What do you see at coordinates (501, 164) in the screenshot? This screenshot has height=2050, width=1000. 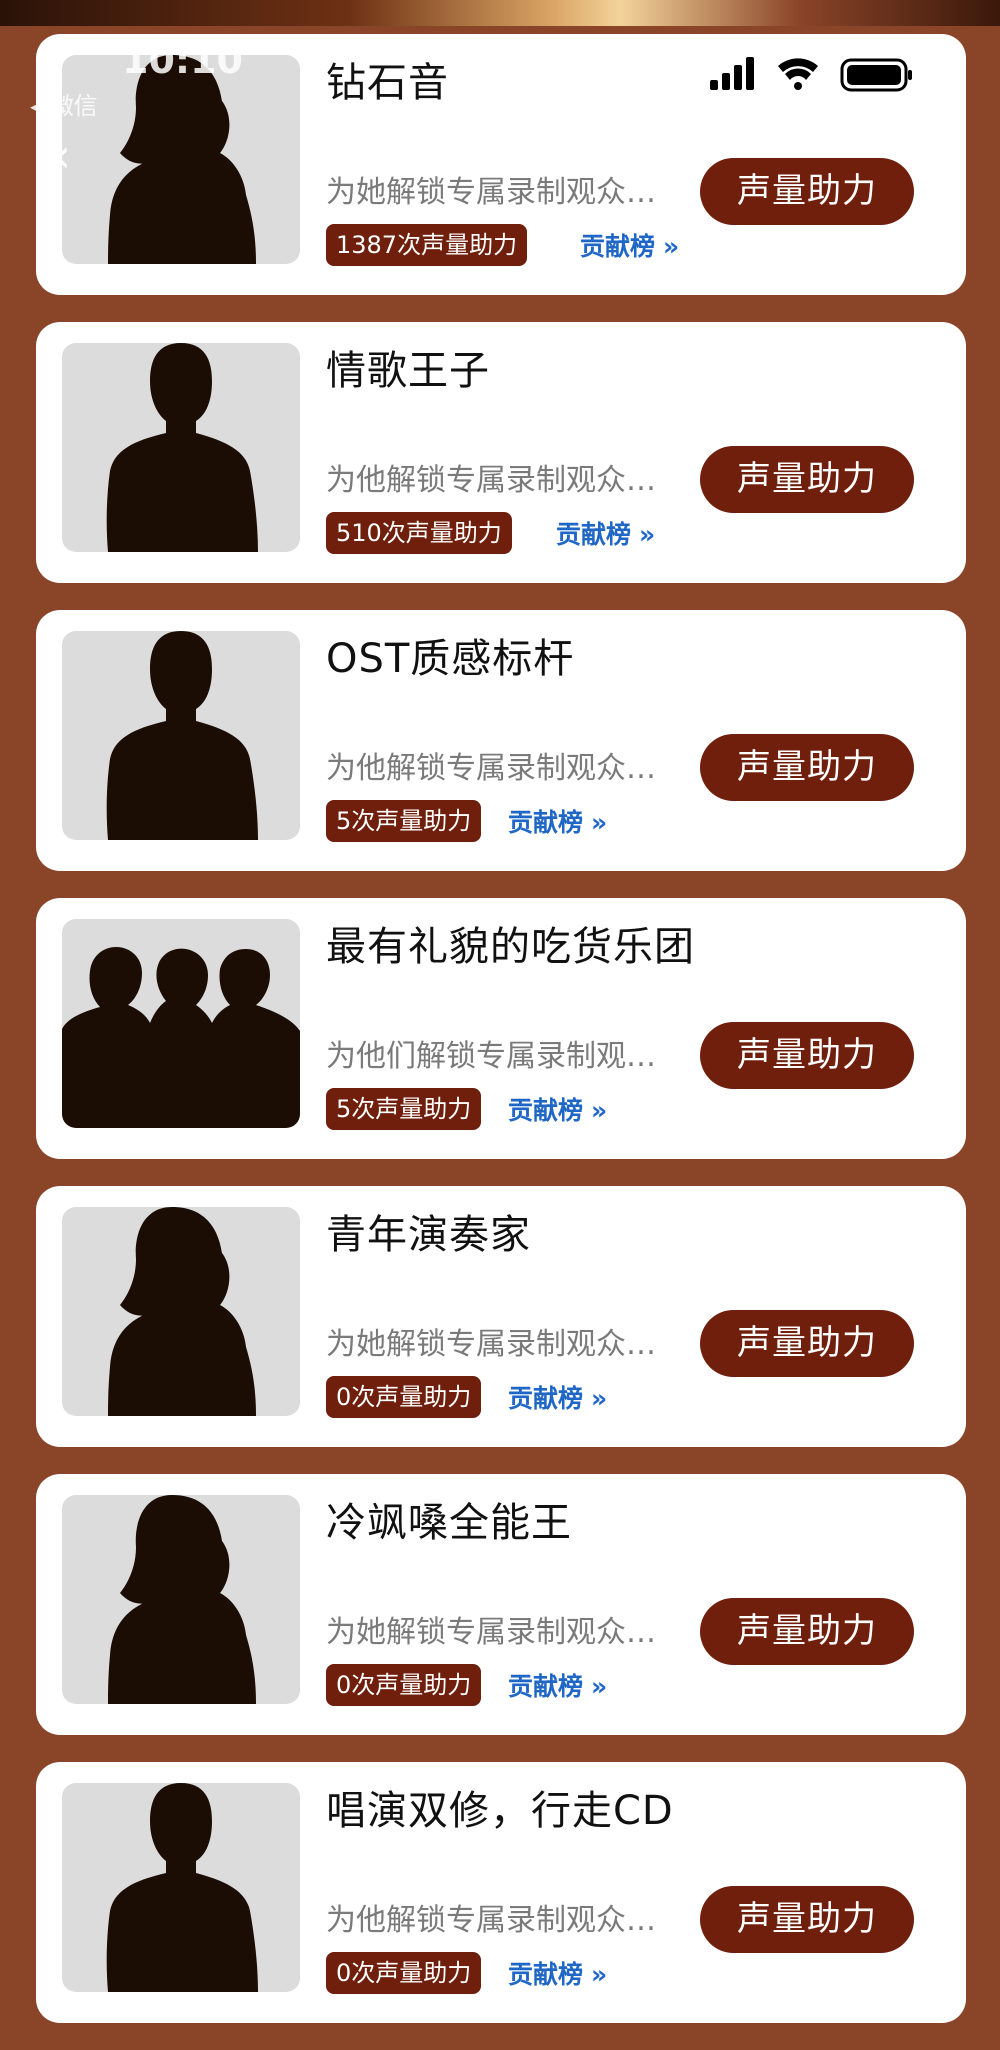 I see `candidate-card: 钻石音为她解锁专属录制观众席位 1387次声量助力 贡献榜» 声量助力` at bounding box center [501, 164].